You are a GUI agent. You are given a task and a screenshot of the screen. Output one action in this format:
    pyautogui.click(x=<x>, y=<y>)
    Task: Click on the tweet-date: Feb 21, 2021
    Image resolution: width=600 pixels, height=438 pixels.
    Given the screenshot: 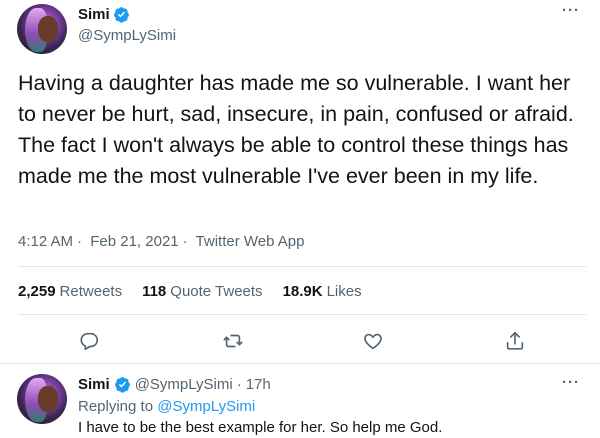 What is the action you would take?
    pyautogui.click(x=134, y=241)
    